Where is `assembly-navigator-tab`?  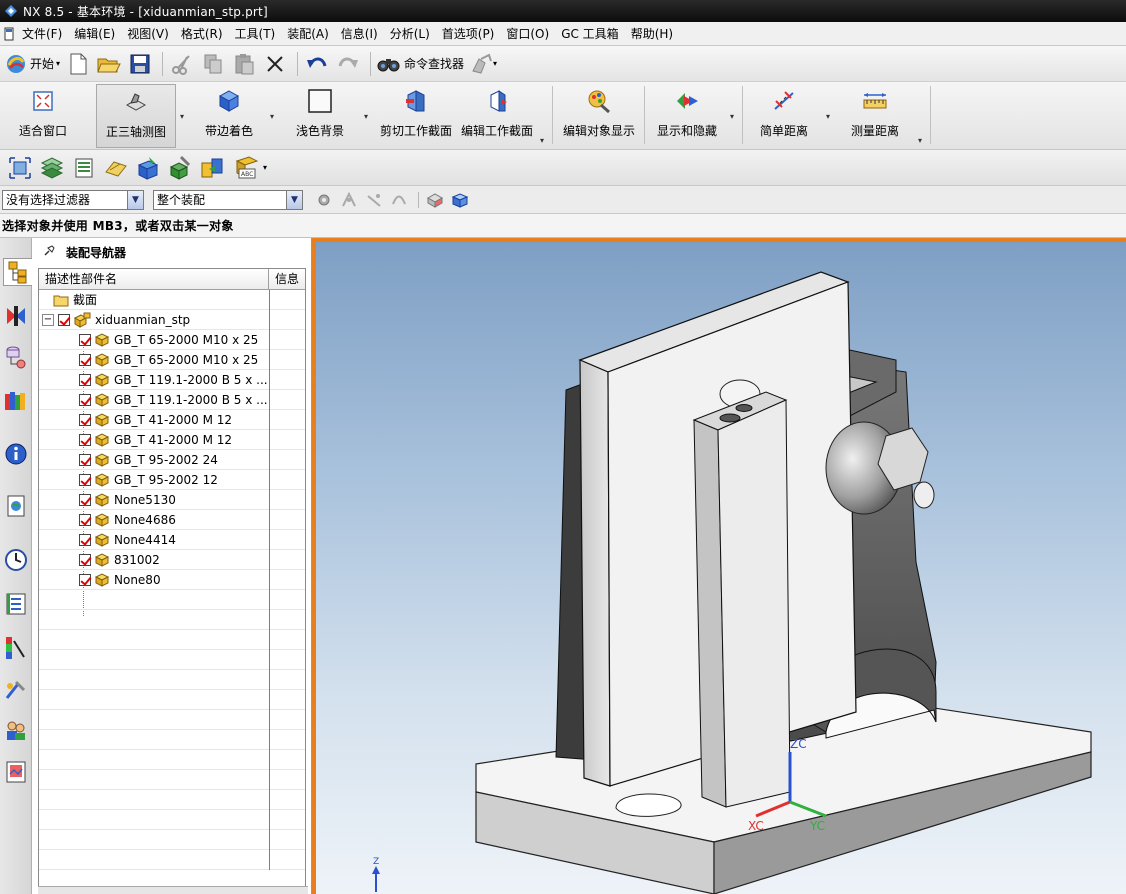
assembly-navigator-tab is located at coordinates (17, 272).